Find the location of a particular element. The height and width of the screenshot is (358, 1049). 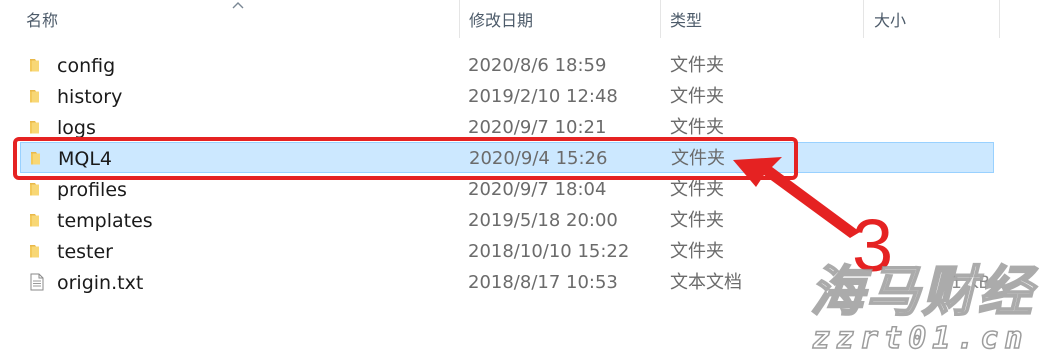

file-row: history 2019/2/10 12:48 文件夹 is located at coordinates (507, 96).